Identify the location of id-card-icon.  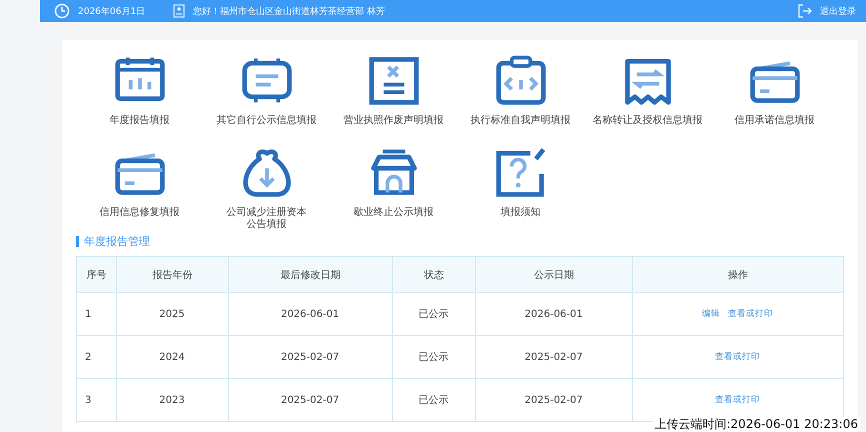
(179, 11).